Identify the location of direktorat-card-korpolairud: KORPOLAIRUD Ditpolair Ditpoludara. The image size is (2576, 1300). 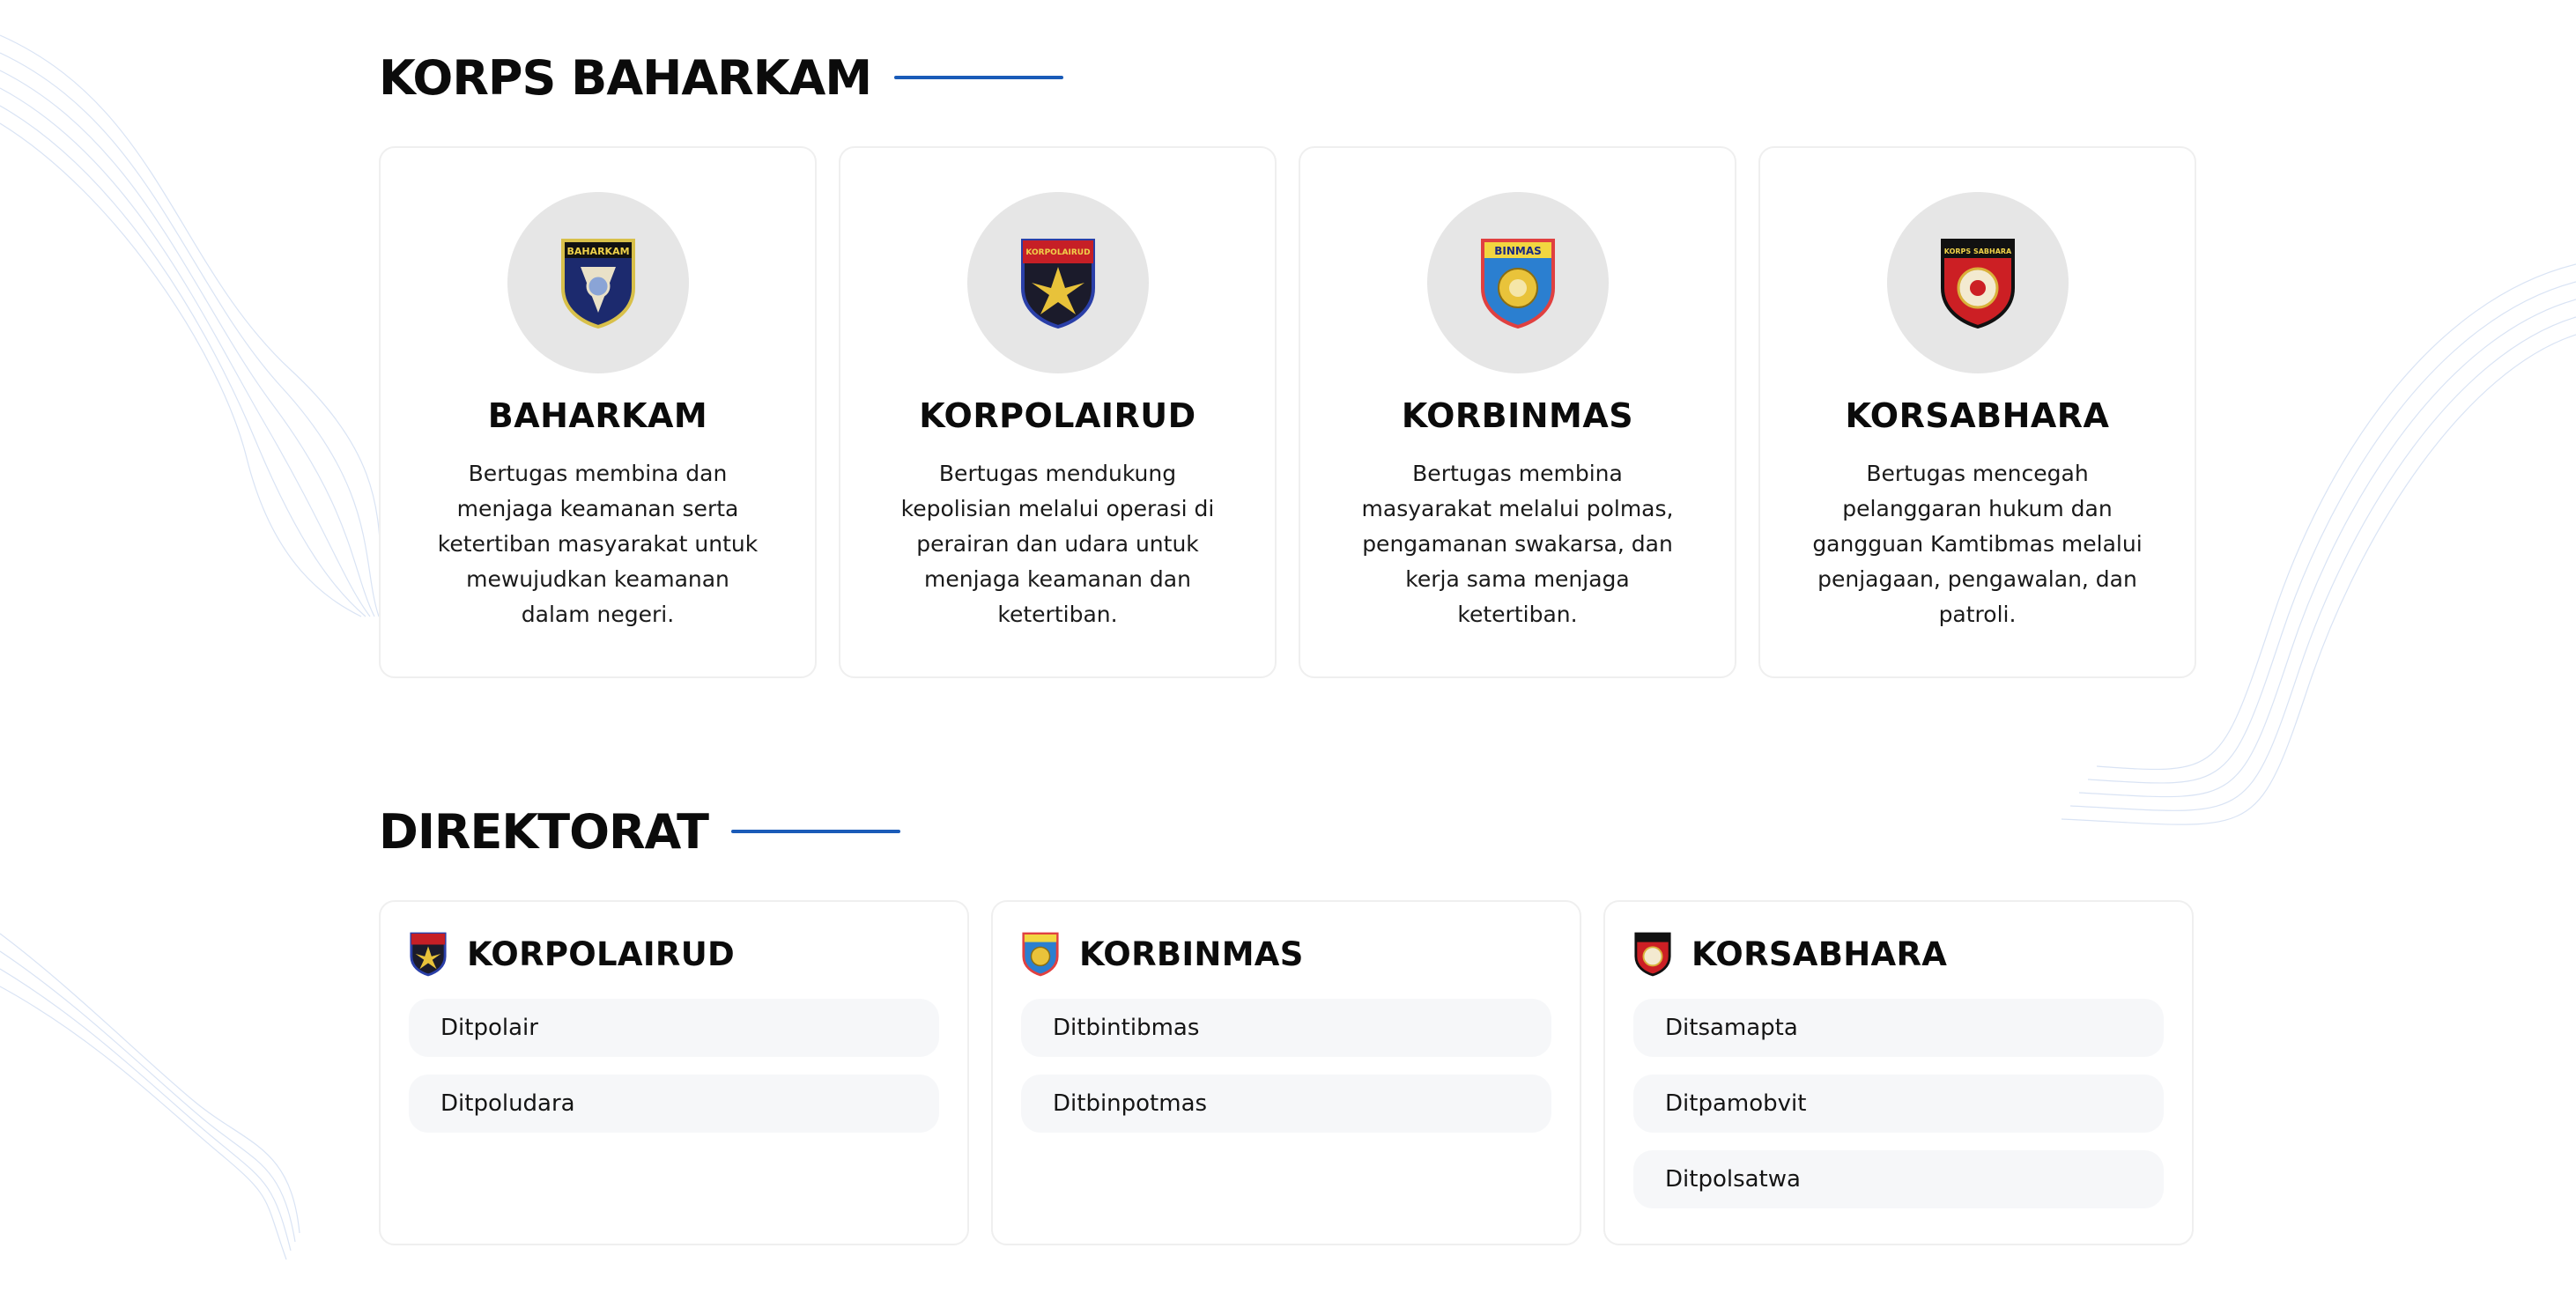
(674, 1072).